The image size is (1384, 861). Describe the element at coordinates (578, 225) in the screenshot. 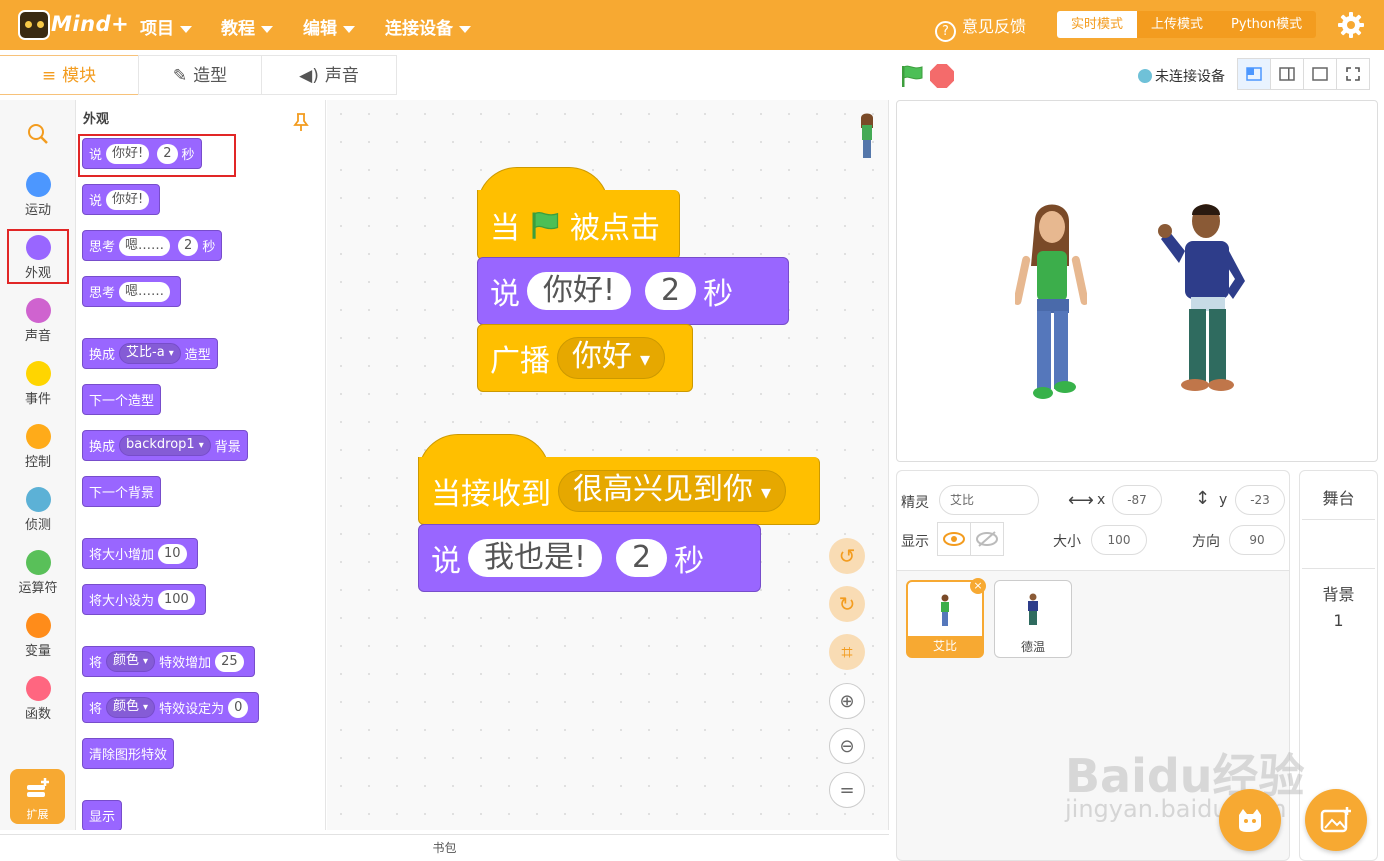

I see `when-flag-clicked-block: 当 被点击` at that location.